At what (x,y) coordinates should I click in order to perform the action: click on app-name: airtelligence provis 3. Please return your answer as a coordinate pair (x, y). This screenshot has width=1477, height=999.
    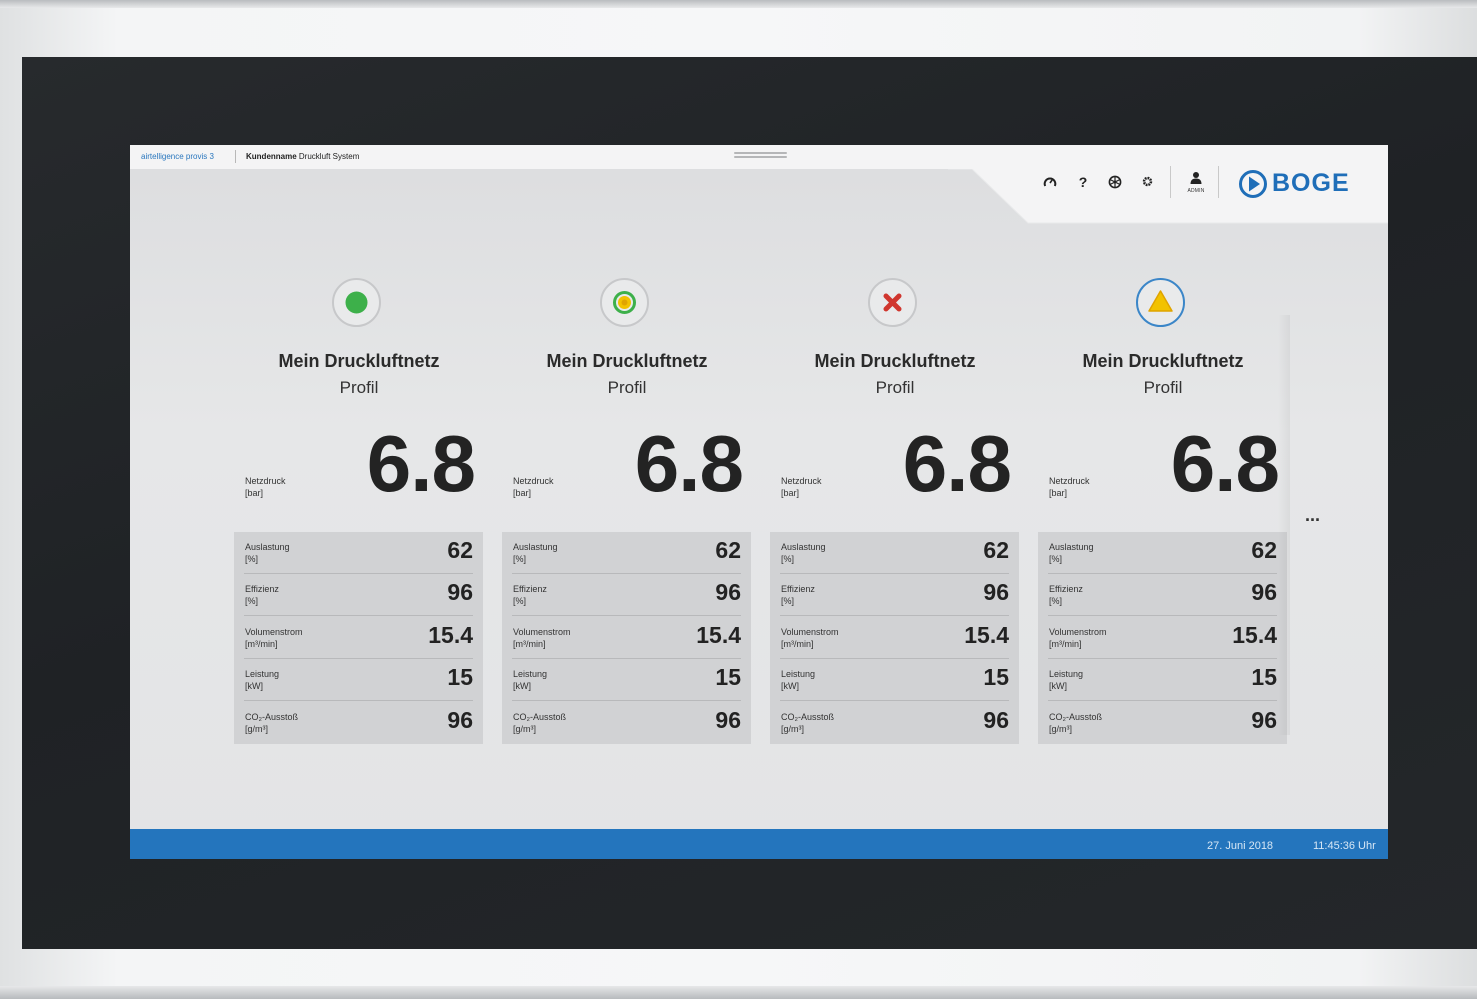
    Looking at the image, I should click on (177, 156).